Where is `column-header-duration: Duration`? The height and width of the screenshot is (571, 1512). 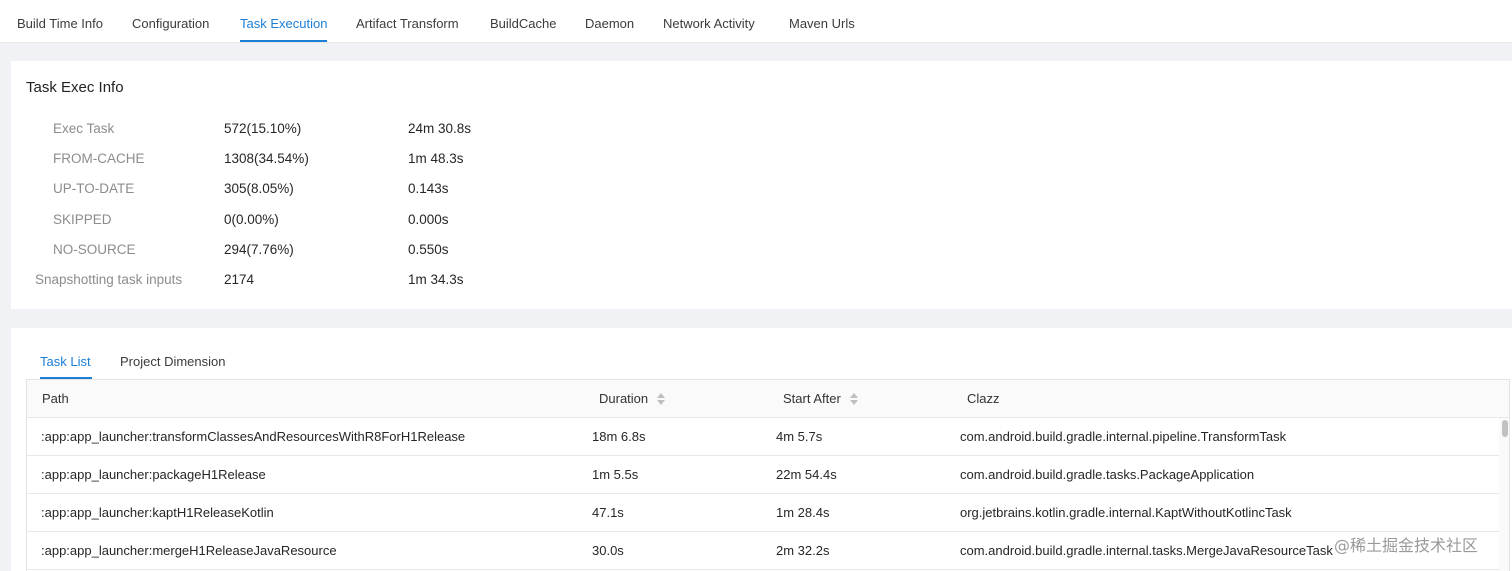
column-header-duration: Duration is located at coordinates (632, 399).